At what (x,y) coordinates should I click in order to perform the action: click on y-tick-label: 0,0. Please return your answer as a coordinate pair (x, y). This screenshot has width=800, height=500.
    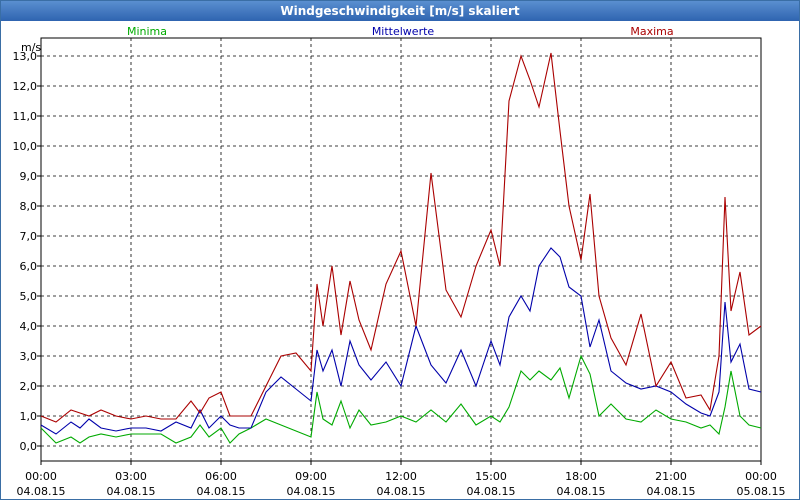
    Looking at the image, I should click on (29, 446).